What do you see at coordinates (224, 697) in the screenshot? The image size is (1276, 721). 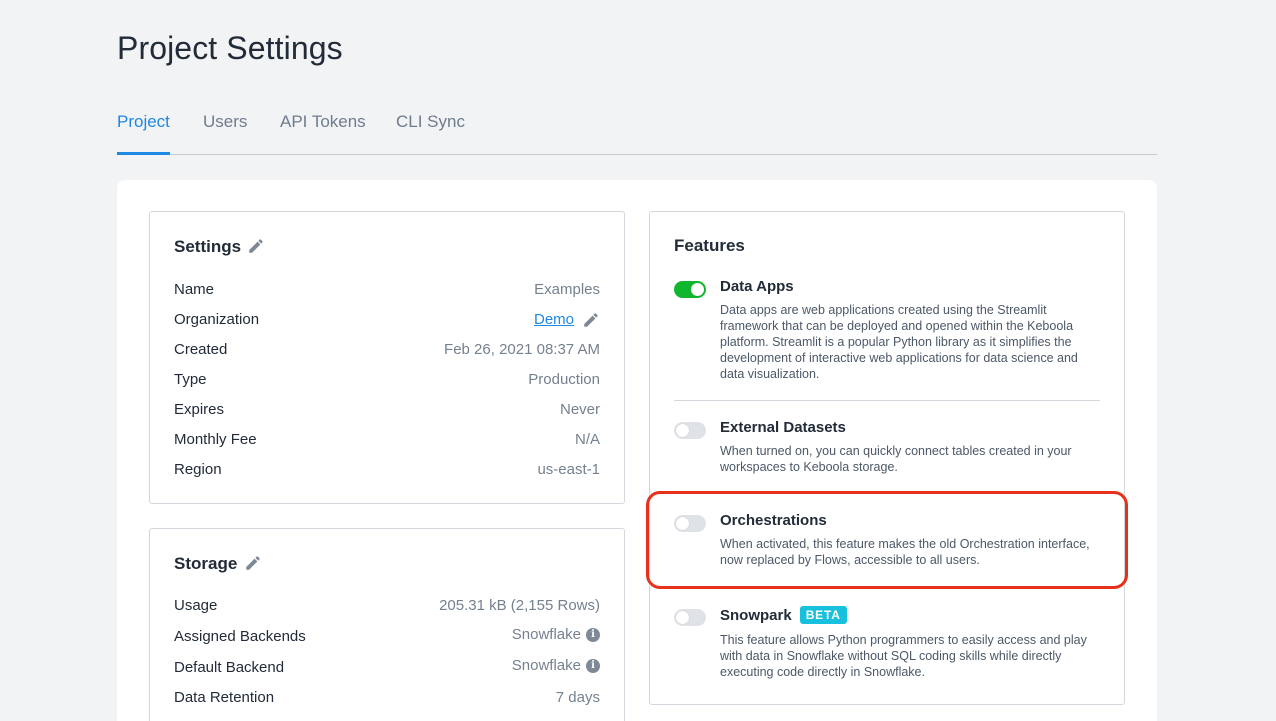 I see `data-retention-label: Data Retention` at bounding box center [224, 697].